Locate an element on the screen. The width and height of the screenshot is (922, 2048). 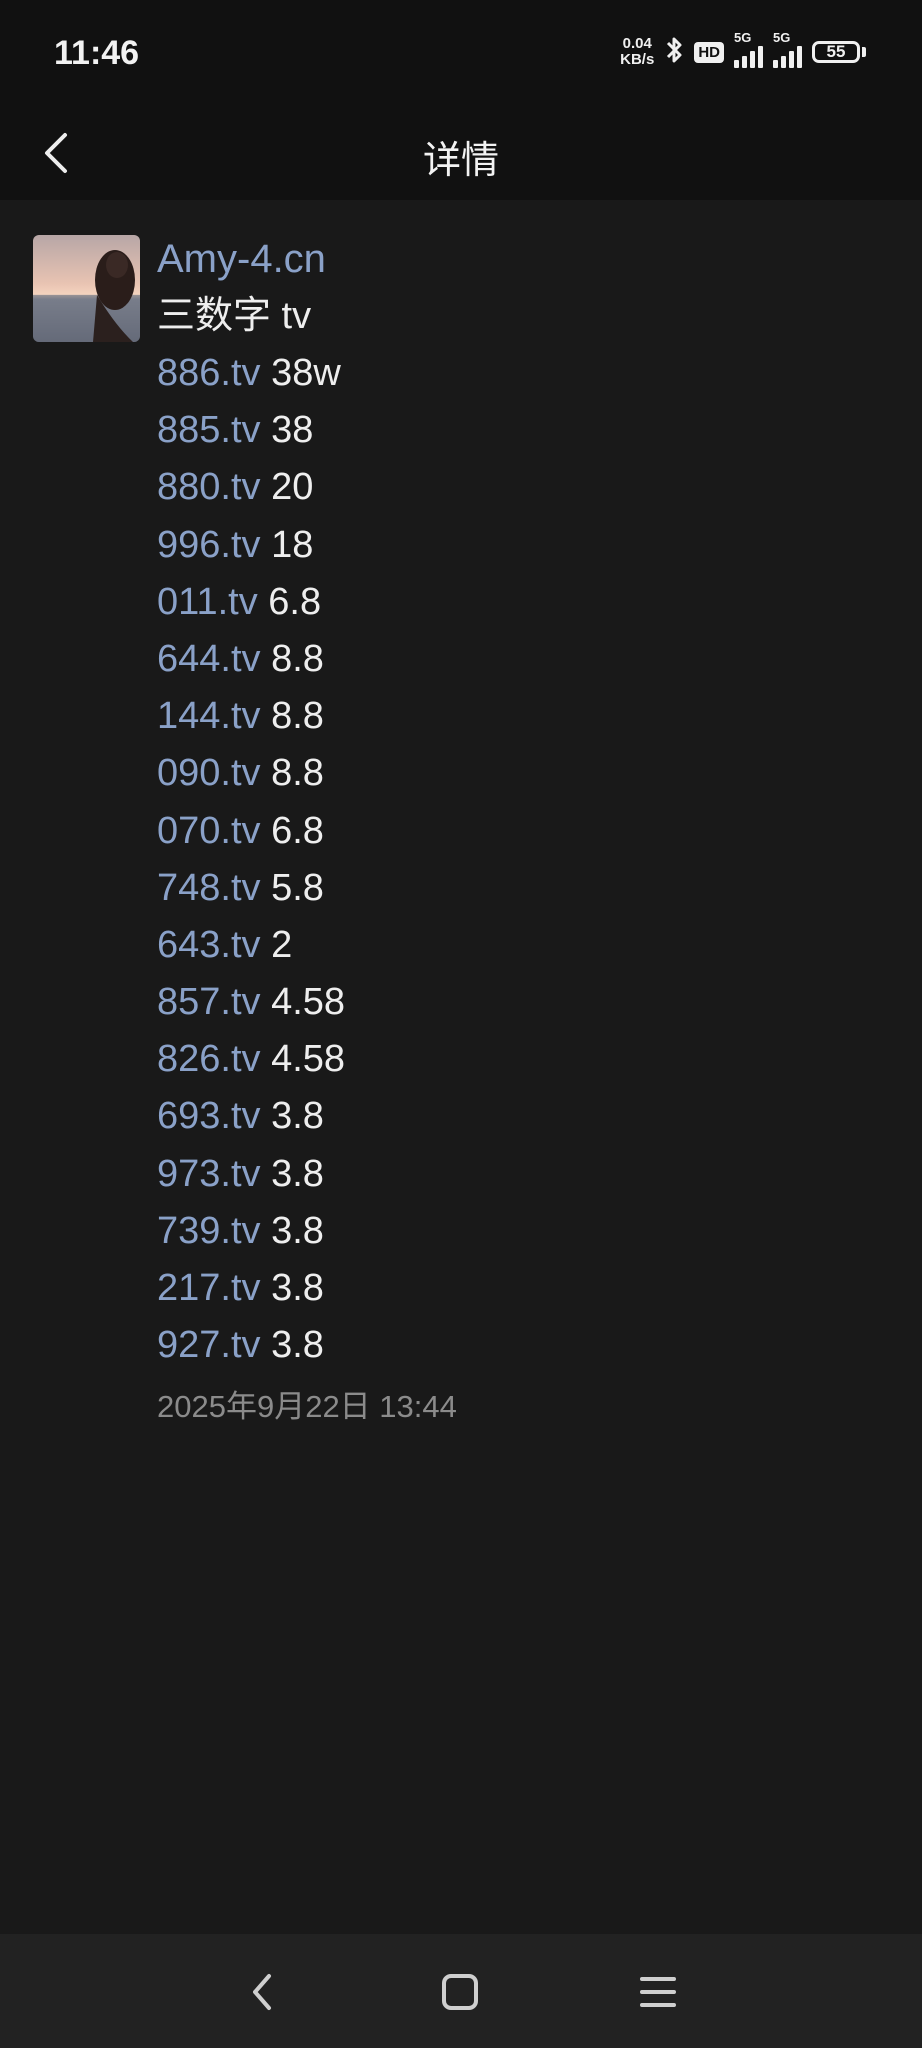
nav-back-icon is located at coordinates (262, 1992).